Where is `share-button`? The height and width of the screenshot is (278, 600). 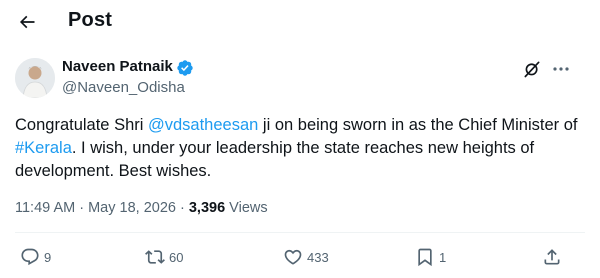 share-button is located at coordinates (552, 257).